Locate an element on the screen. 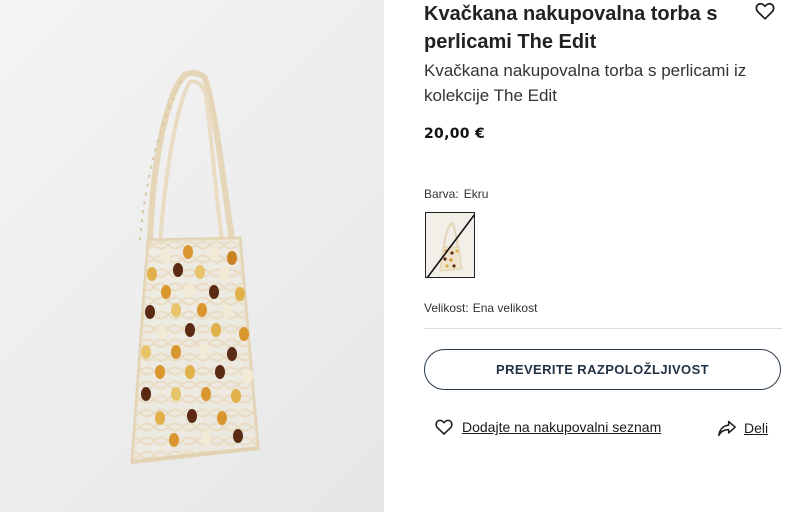  add-to-wishlist-link: Dodajte na nakupovalni seznam is located at coordinates (547, 427).